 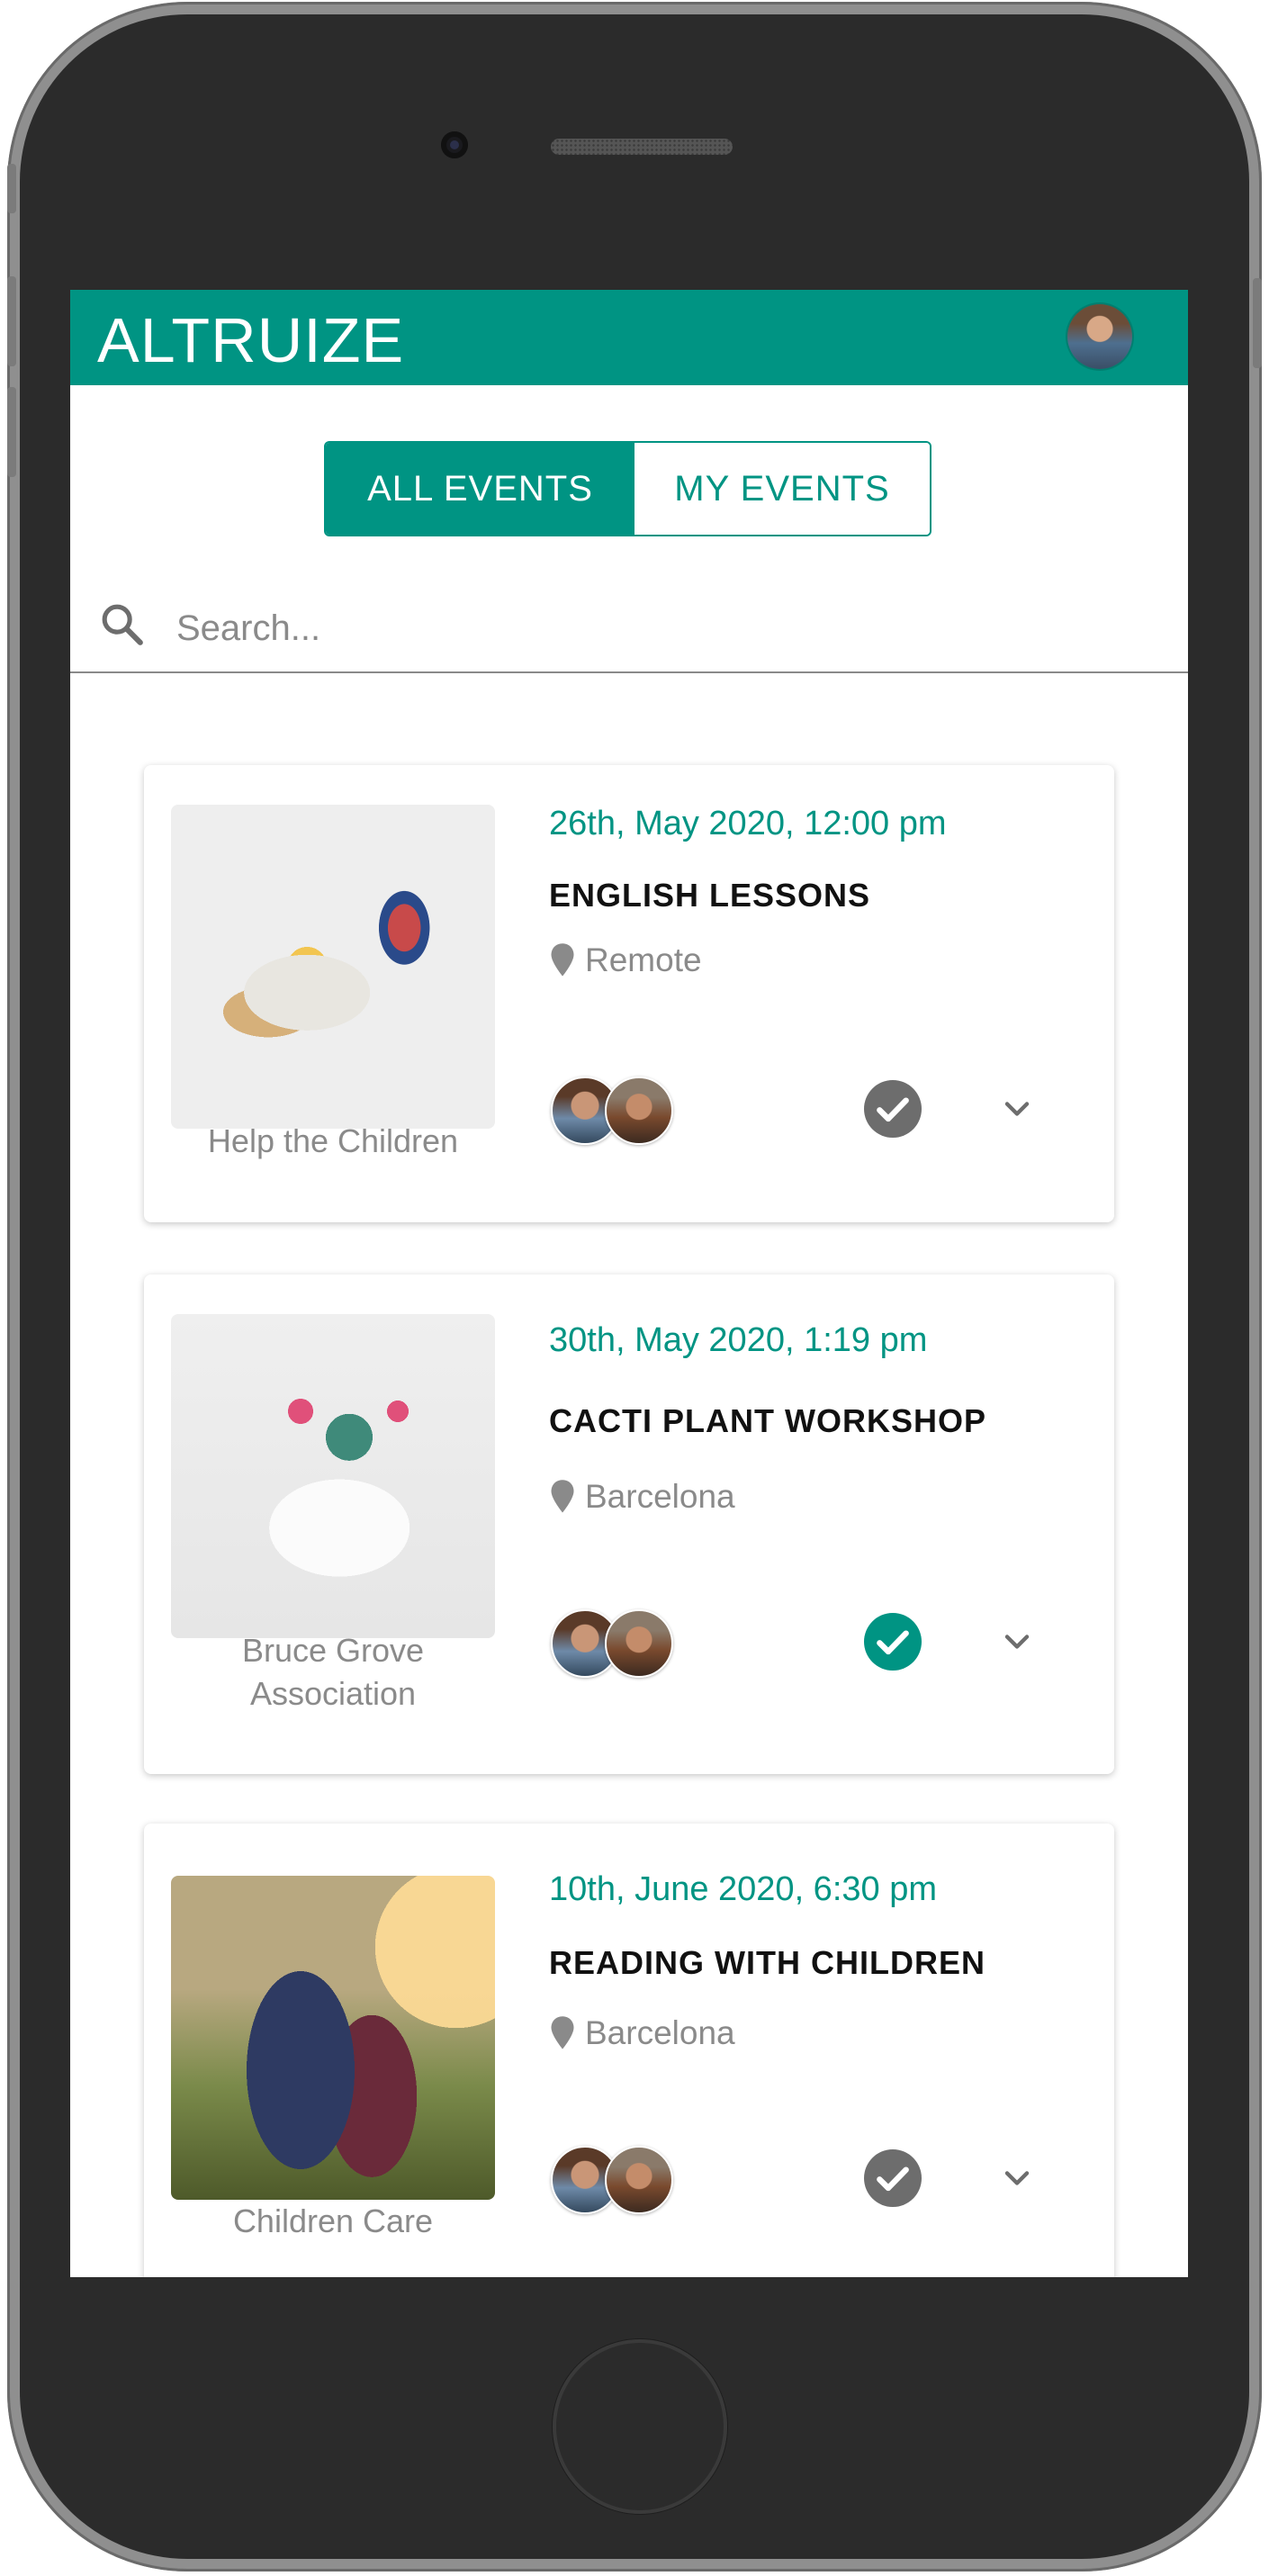 I want to click on organization-name: Help the Children, so click(x=333, y=1140).